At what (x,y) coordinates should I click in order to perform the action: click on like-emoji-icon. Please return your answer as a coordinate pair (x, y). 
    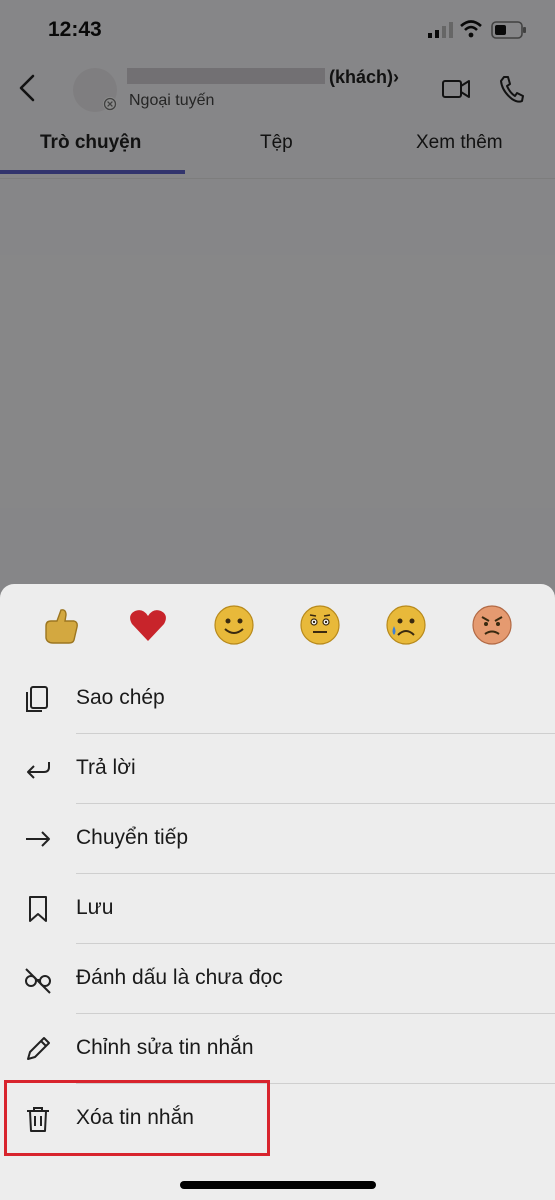
    Looking at the image, I should click on (61, 625).